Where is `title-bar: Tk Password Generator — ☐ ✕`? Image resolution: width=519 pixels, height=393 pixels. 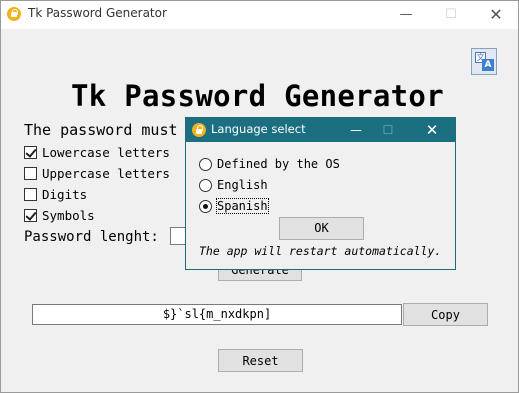 title-bar: Tk Password Generator — ☐ ✕ is located at coordinates (259, 15).